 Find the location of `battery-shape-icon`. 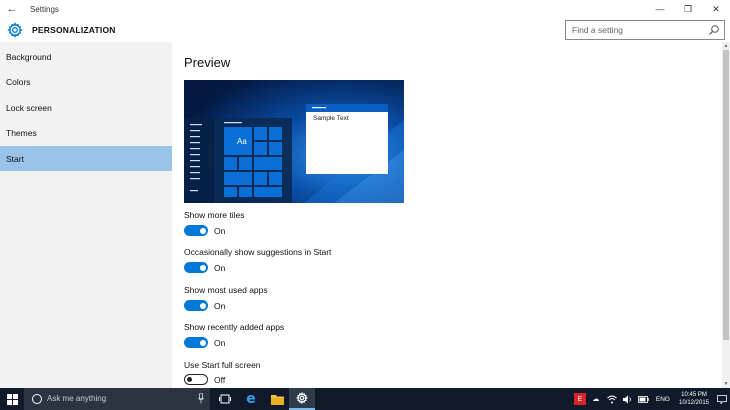

battery-shape-icon is located at coordinates (644, 399).